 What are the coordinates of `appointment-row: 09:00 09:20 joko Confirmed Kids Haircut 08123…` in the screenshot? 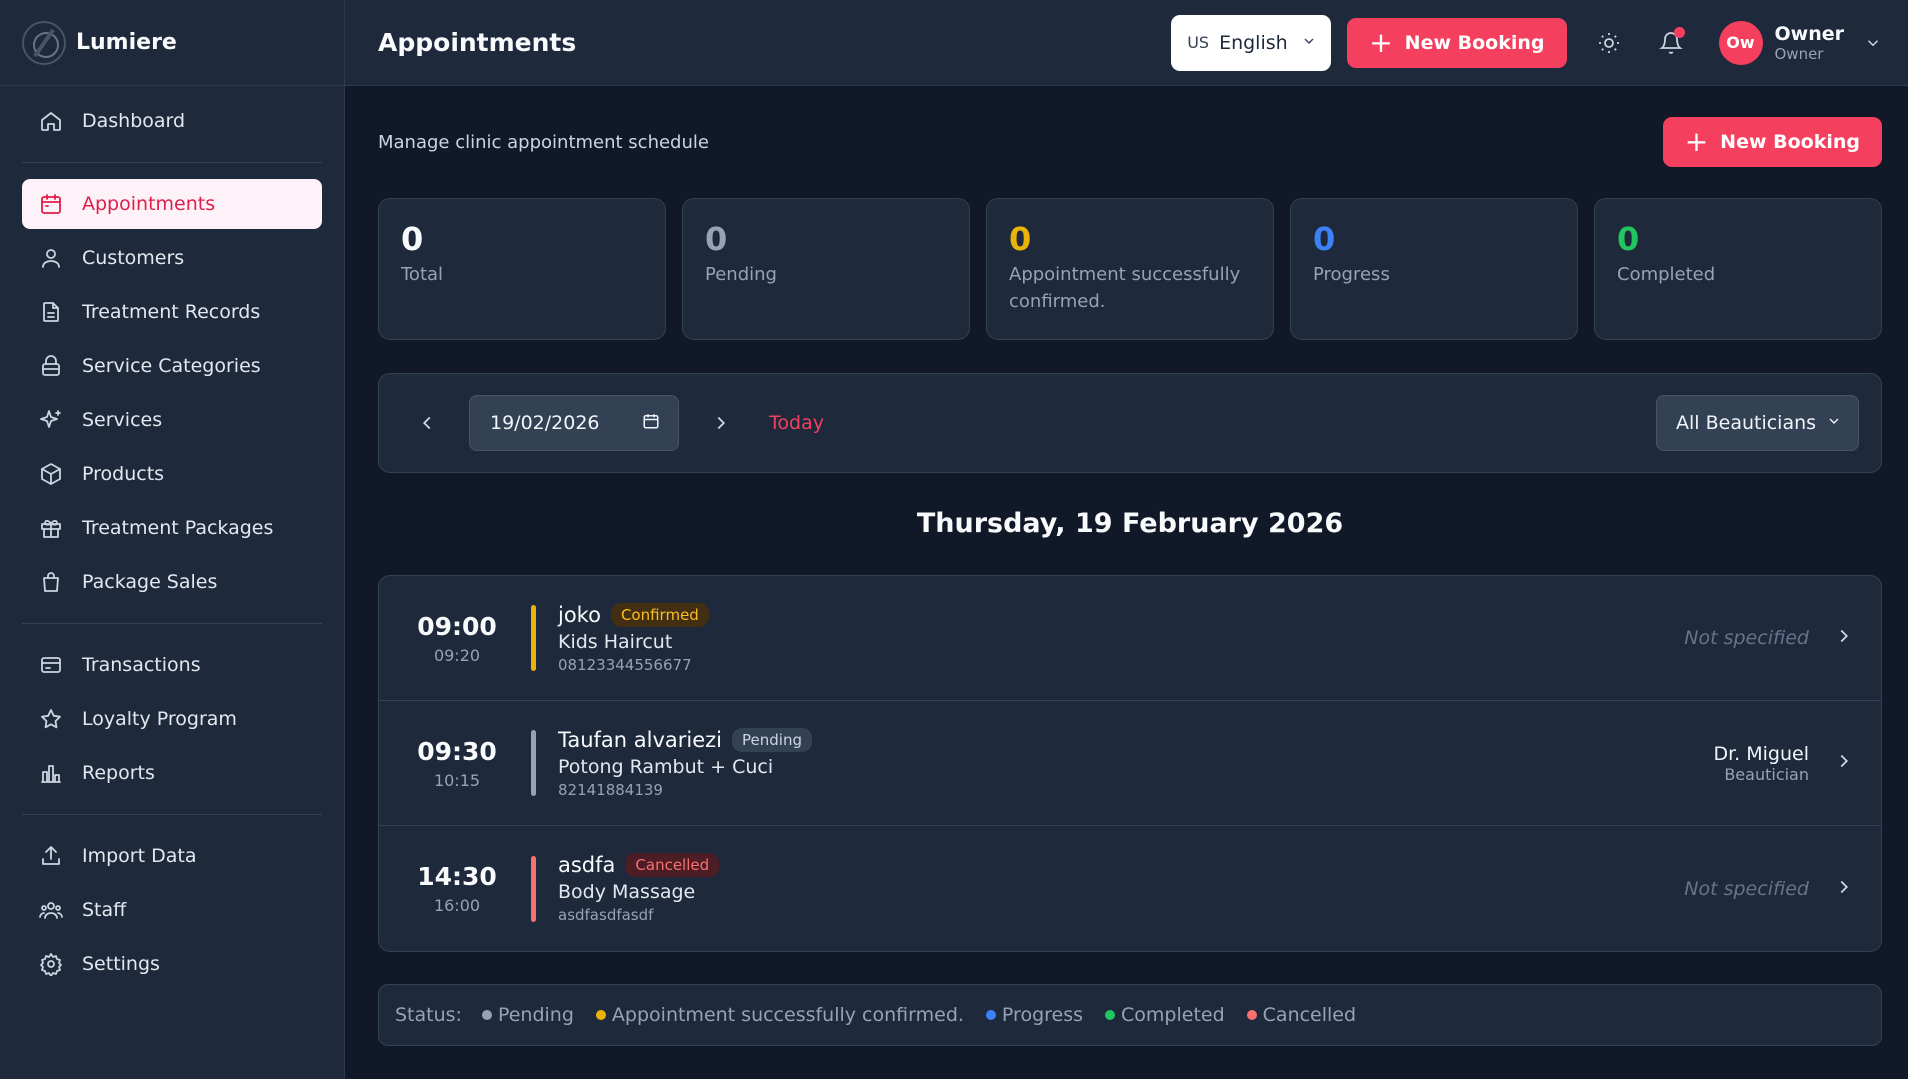 It's located at (1130, 638).